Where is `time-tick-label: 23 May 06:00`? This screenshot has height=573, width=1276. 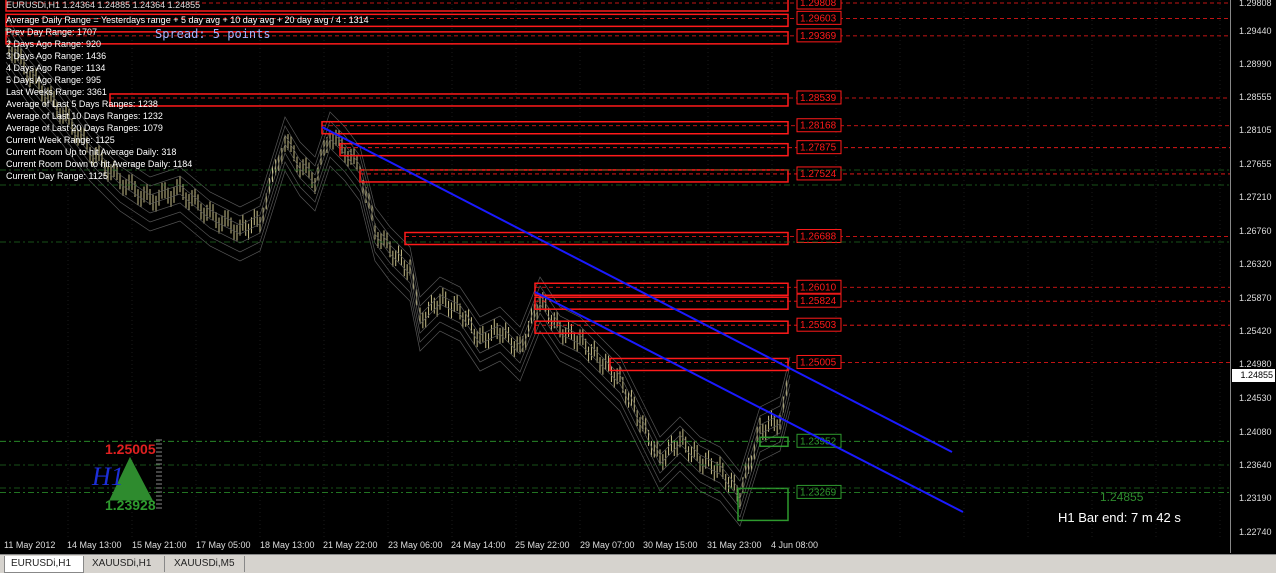
time-tick-label: 23 May 06:00 is located at coordinates (415, 545).